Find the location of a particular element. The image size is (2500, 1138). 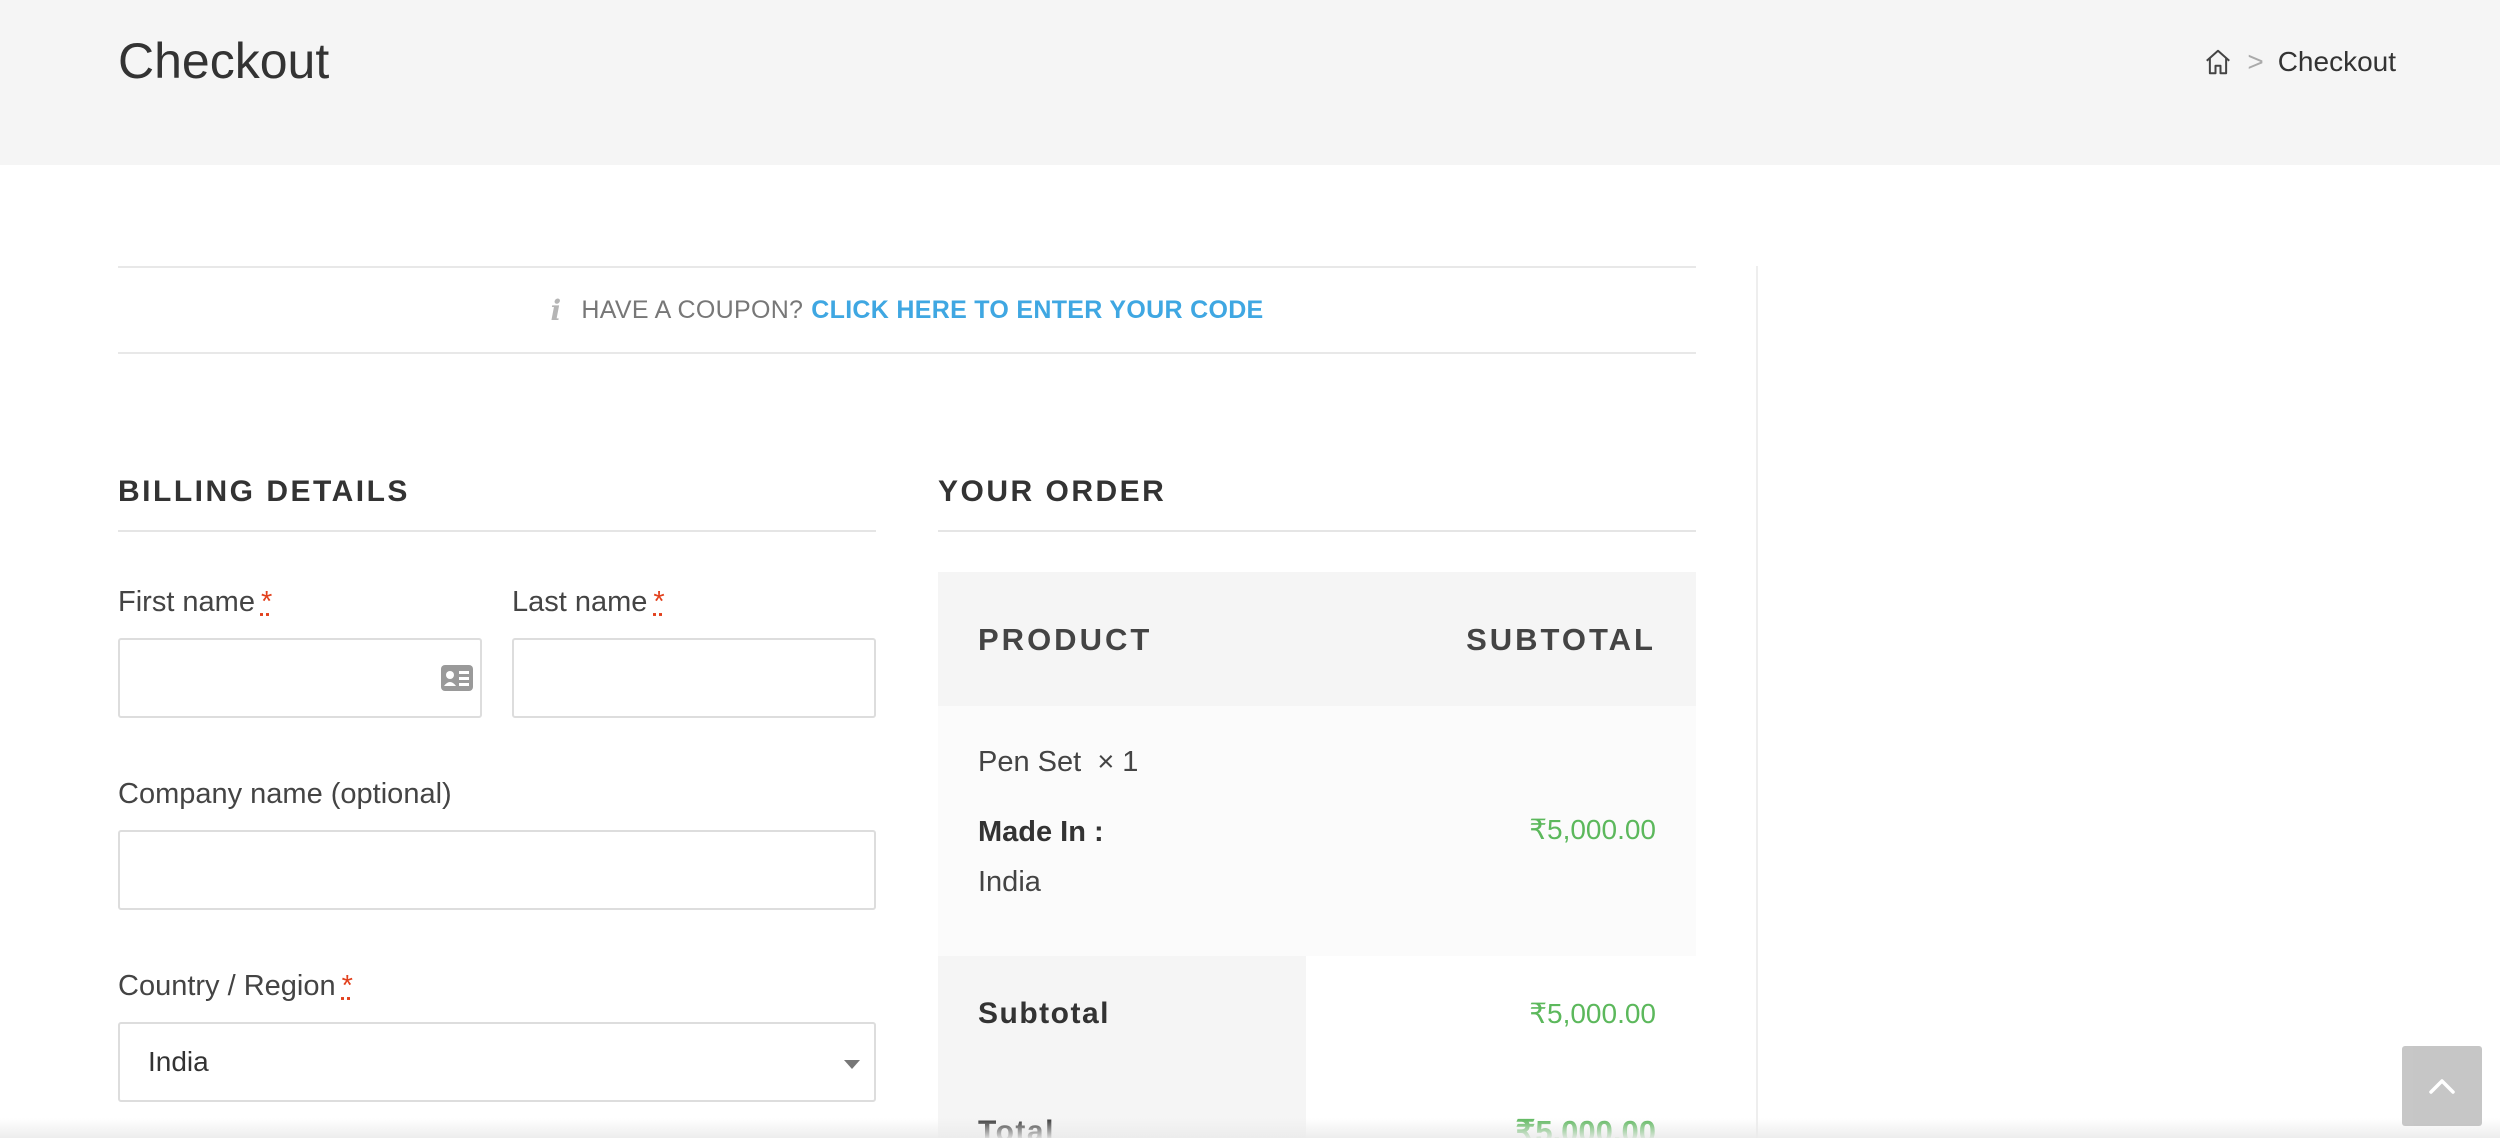

billing-heading-divider is located at coordinates (497, 531).